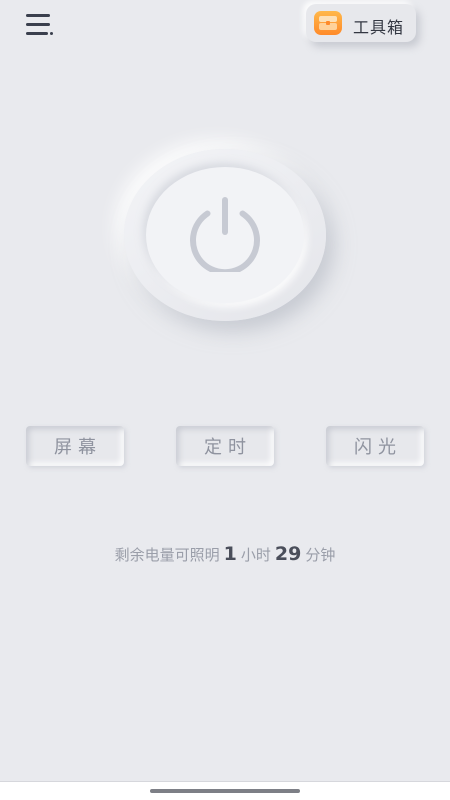 The width and height of the screenshot is (450, 800). What do you see at coordinates (255, 555) in the screenshot?
I see `remaining-hours-unit: 小时` at bounding box center [255, 555].